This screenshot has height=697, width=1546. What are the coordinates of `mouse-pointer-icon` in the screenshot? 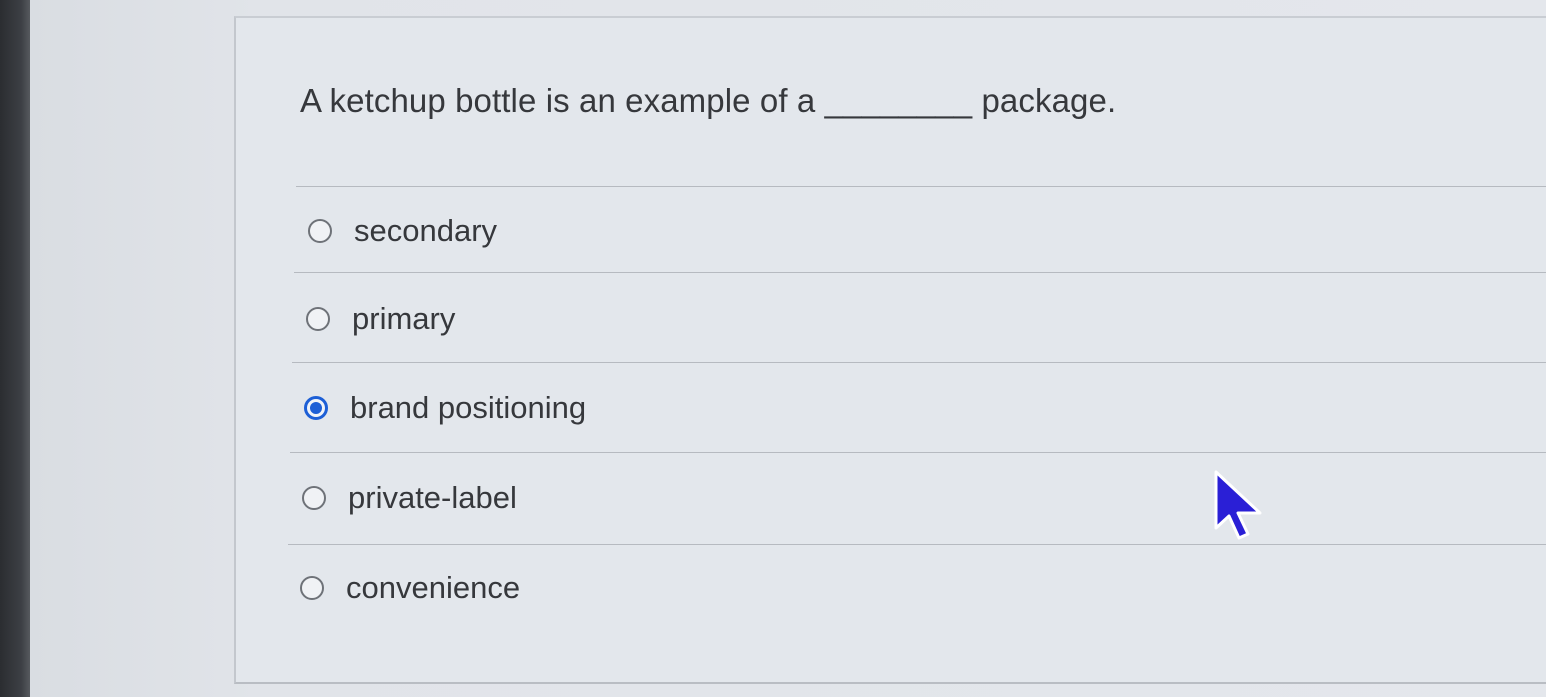 It's located at (1238, 505).